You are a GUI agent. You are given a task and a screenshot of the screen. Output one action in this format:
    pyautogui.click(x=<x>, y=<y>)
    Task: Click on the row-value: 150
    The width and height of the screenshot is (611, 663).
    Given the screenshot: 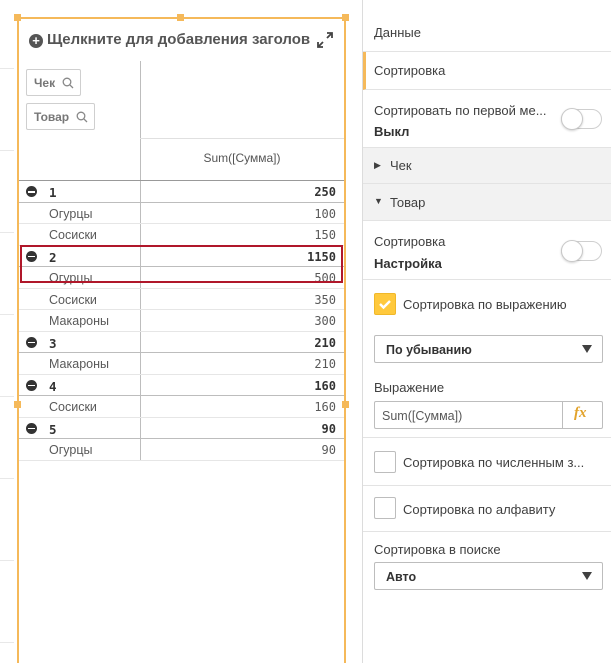 What is the action you would take?
    pyautogui.click(x=325, y=235)
    